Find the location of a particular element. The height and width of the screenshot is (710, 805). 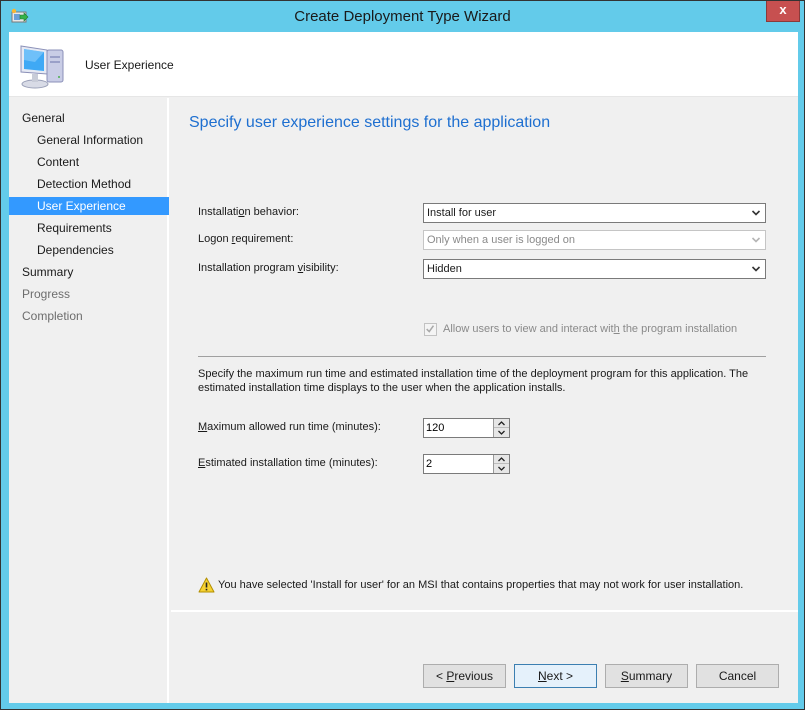

nav-item-detection-method: Detection Method is located at coordinates (89, 184).